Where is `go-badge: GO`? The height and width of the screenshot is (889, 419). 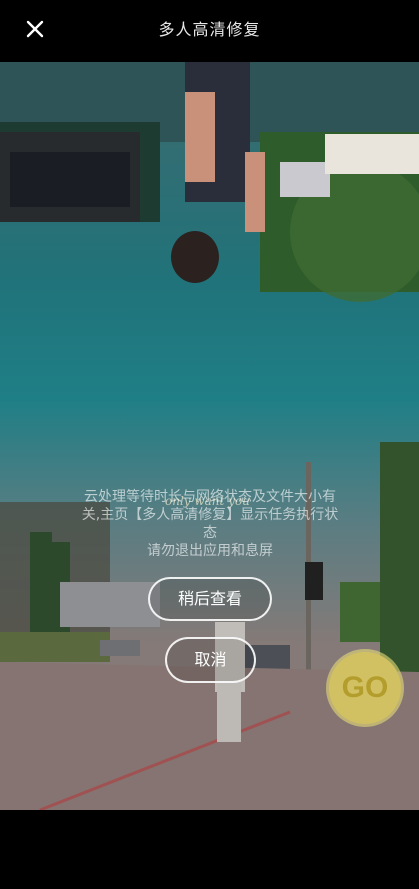 go-badge: GO is located at coordinates (365, 688).